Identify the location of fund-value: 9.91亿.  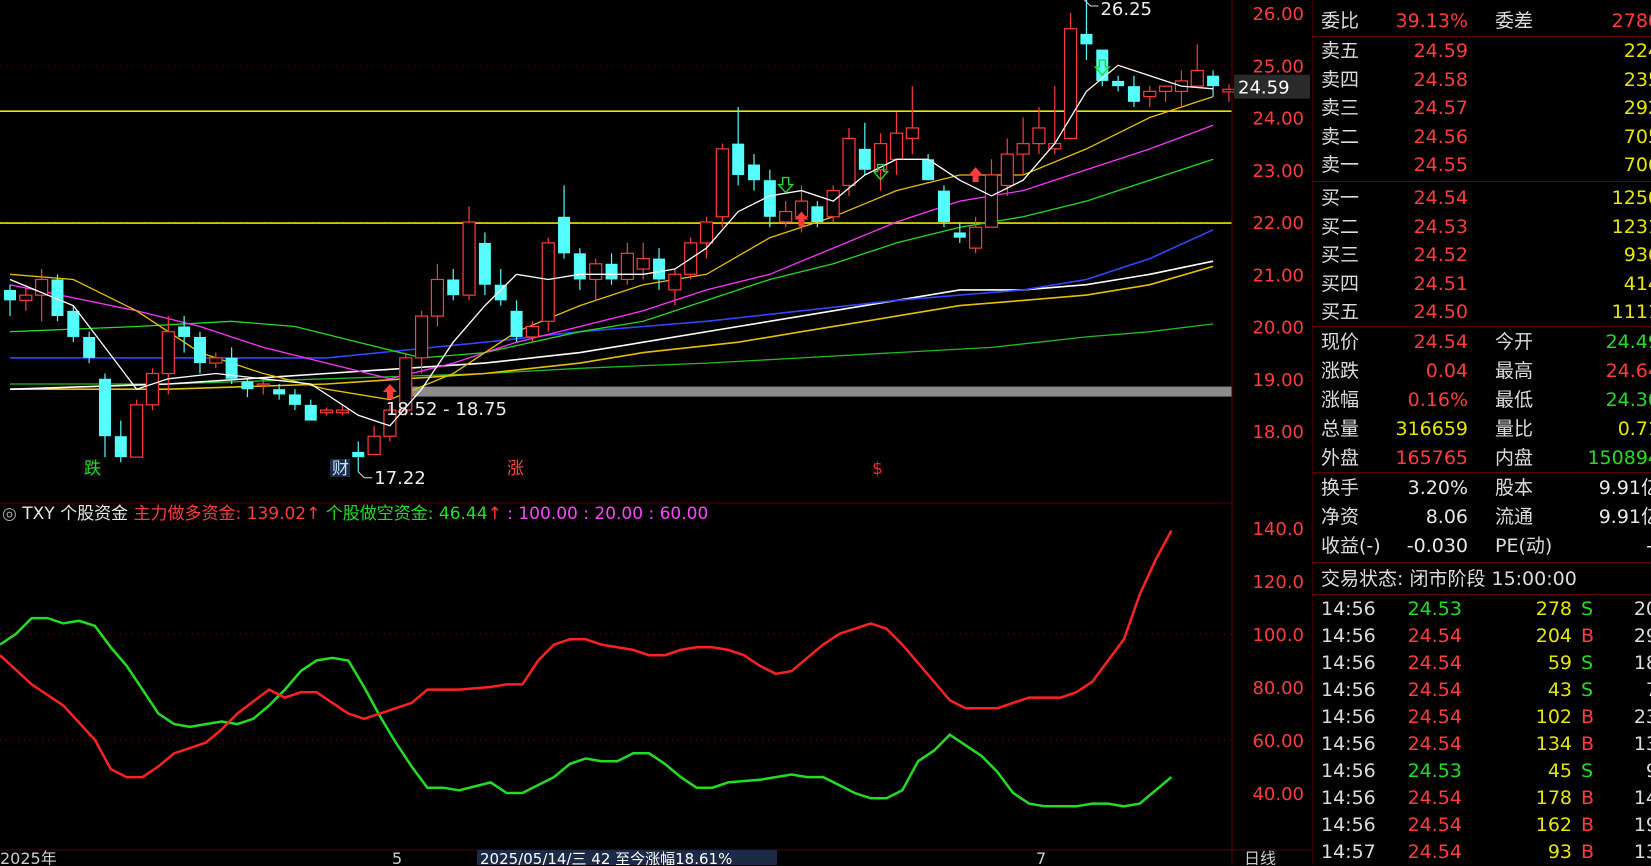
(1624, 488).